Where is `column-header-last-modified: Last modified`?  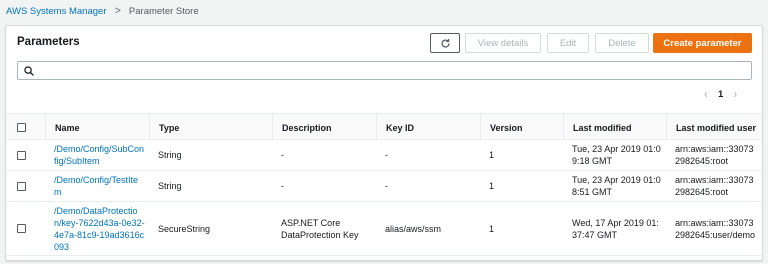 column-header-last-modified: Last modified is located at coordinates (614, 127).